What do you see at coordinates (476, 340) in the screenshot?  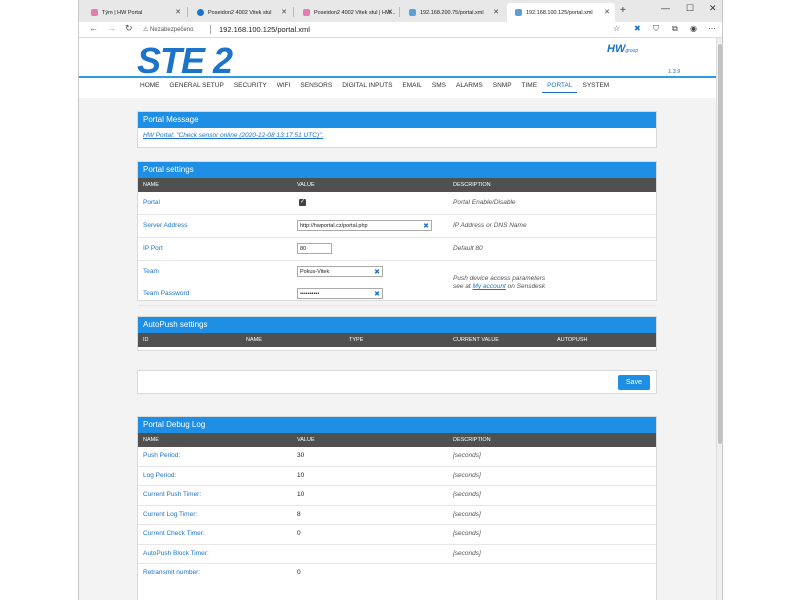 I see `column-header: CURRENT VALUE` at bounding box center [476, 340].